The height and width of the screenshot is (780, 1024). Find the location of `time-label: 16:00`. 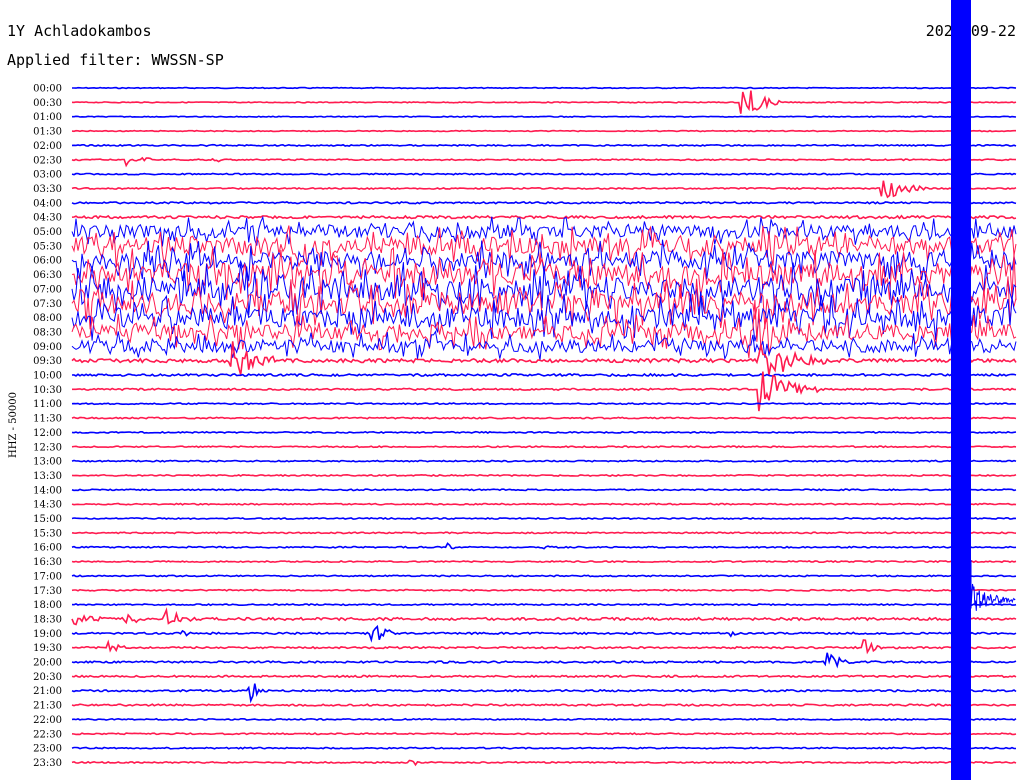

time-label: 16:00 is located at coordinates (47, 548).